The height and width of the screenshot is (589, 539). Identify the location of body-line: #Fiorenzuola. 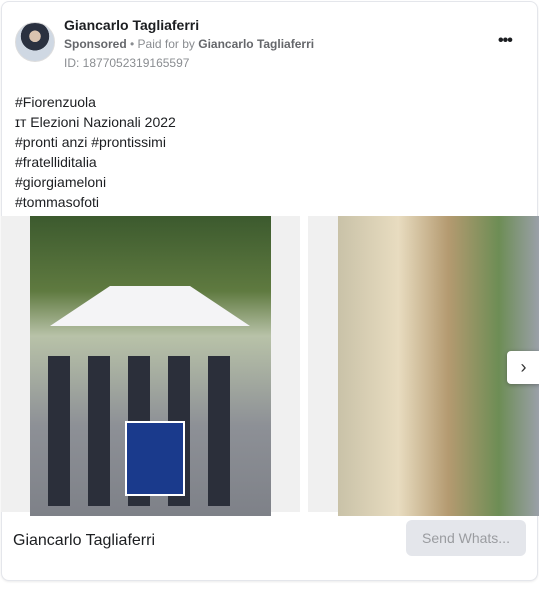
(55, 102).